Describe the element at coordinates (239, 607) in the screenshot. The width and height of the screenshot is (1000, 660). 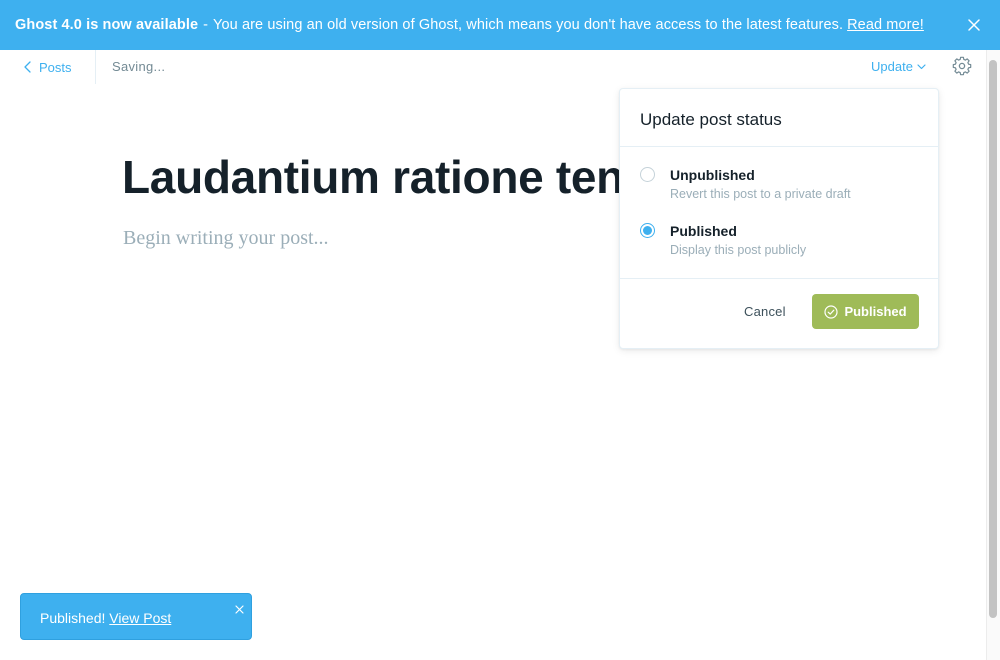
I see `toast-close-icon` at that location.